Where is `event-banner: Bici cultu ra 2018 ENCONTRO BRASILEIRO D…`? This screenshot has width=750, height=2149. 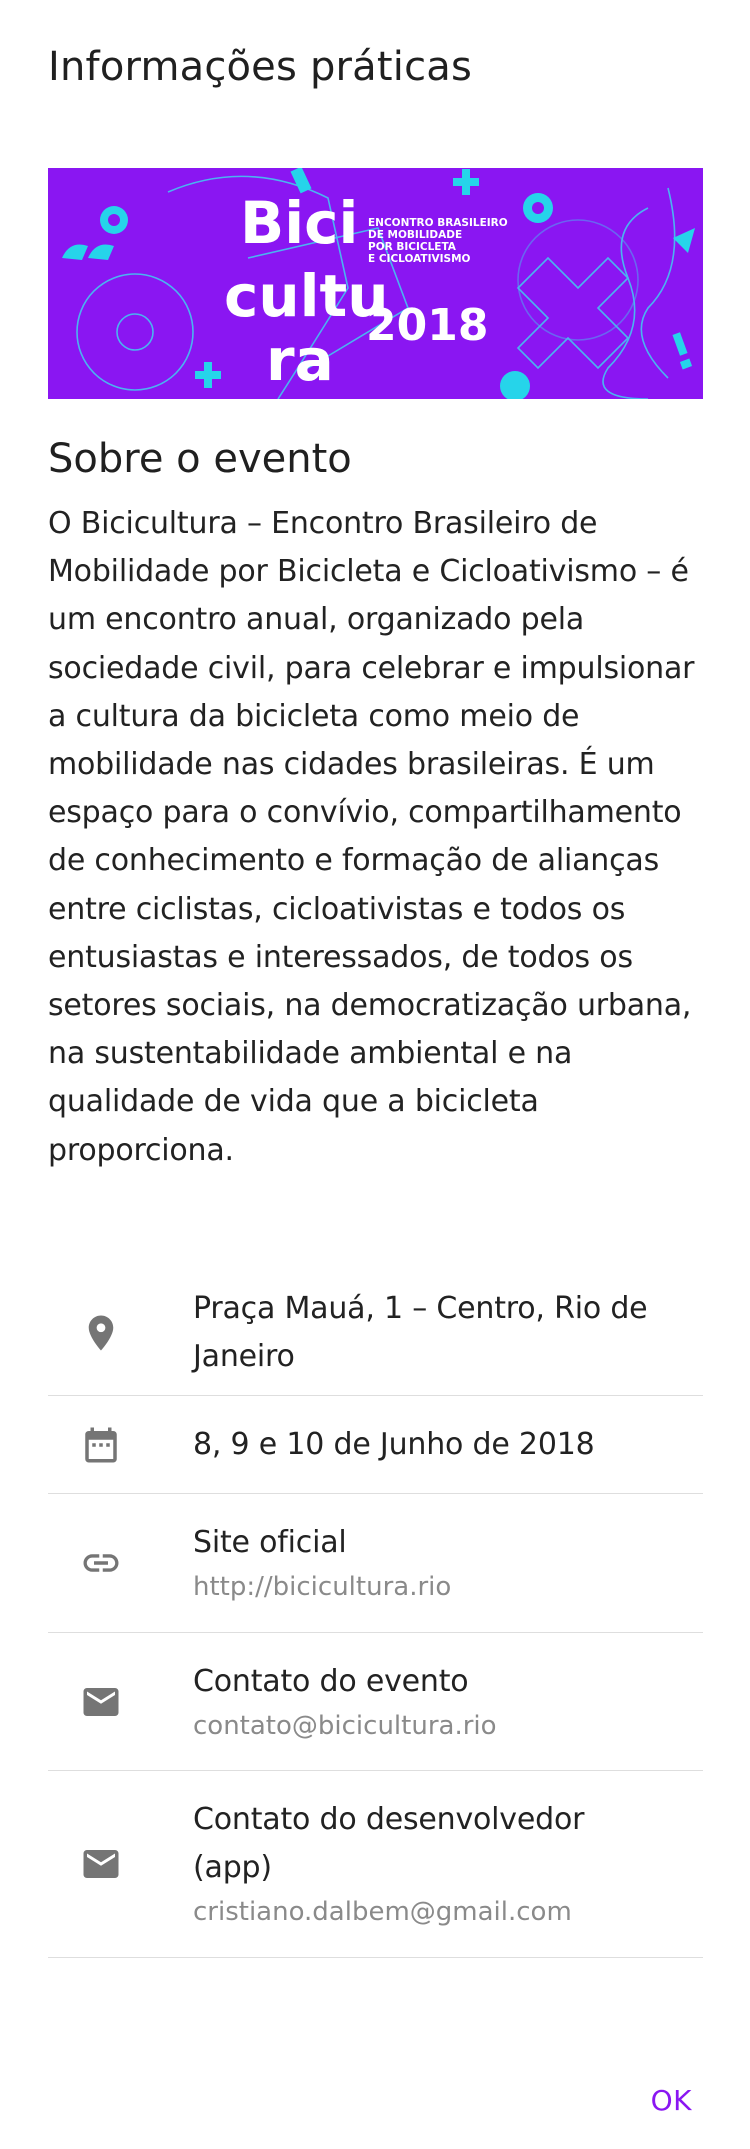
event-banner: Bici cultu ra 2018 ENCONTRO BRASILEIRO D… is located at coordinates (375, 283).